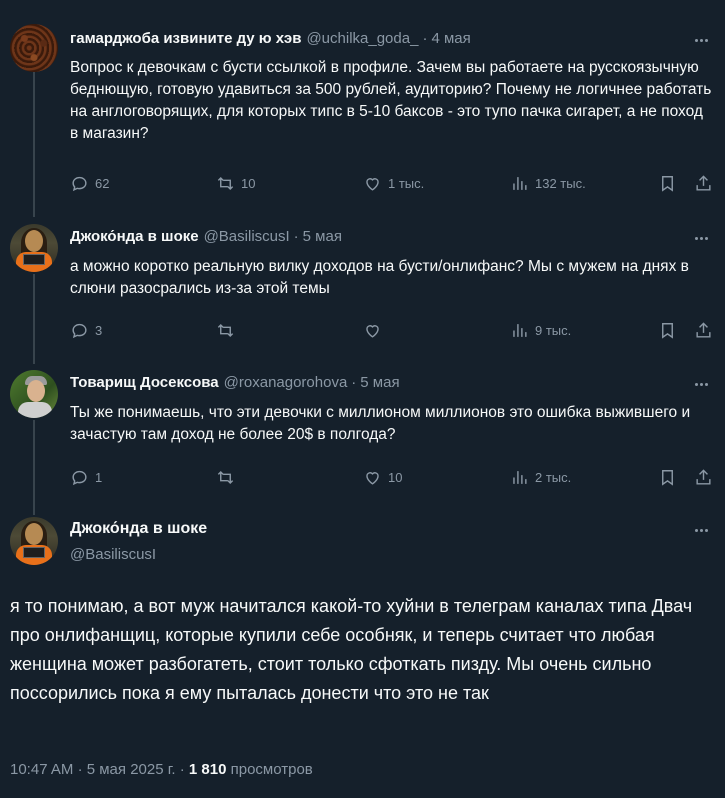 The height and width of the screenshot is (798, 725). I want to click on author-handle: @roxanagorohova, so click(286, 382).